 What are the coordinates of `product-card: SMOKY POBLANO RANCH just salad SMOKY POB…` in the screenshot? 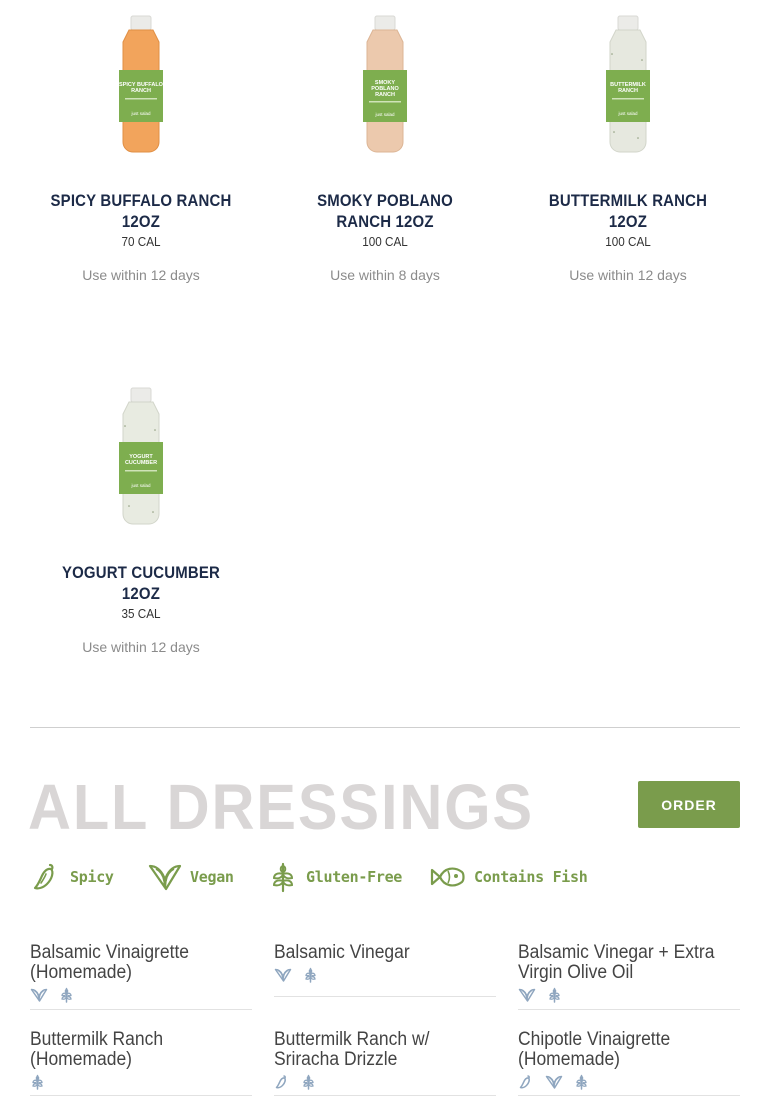 It's located at (385, 141).